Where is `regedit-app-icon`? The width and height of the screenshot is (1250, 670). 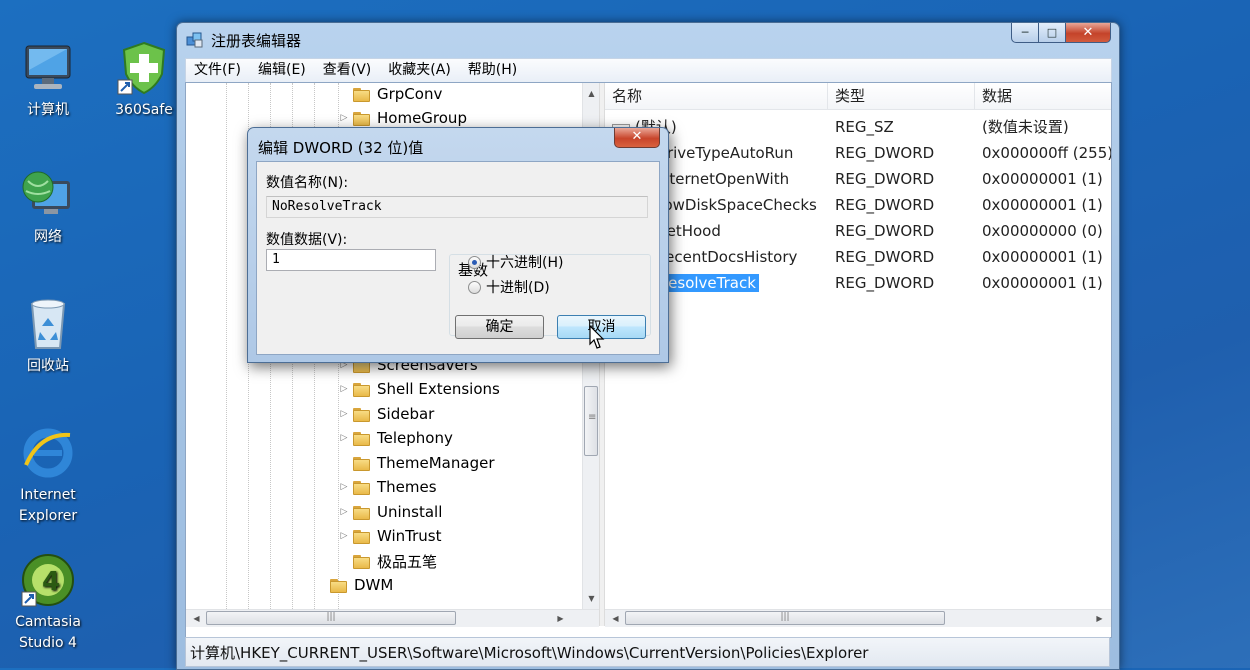
regedit-app-icon is located at coordinates (195, 40).